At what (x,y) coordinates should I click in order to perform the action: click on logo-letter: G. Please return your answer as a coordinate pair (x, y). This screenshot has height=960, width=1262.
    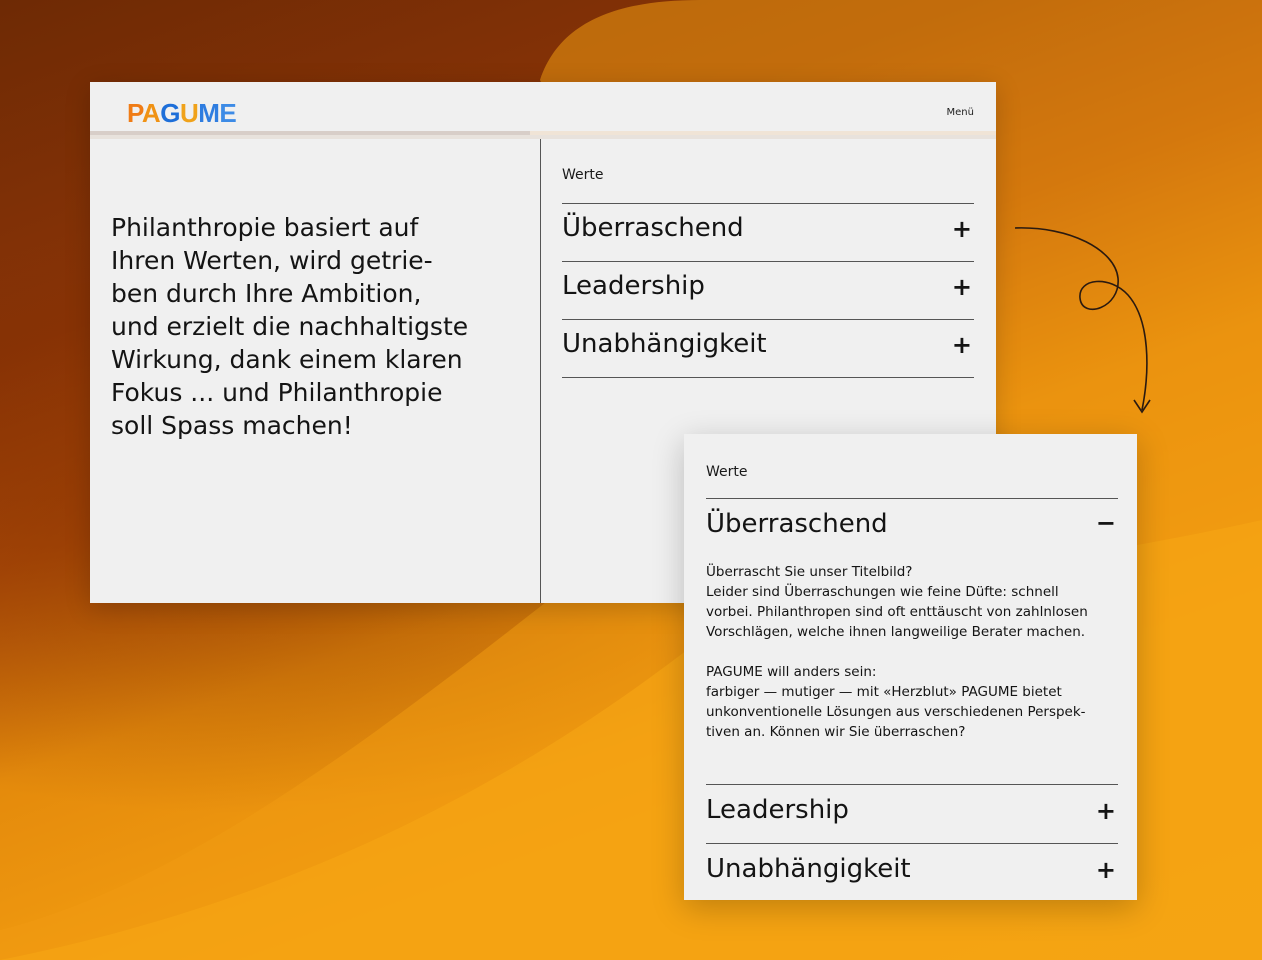
    Looking at the image, I should click on (170, 113).